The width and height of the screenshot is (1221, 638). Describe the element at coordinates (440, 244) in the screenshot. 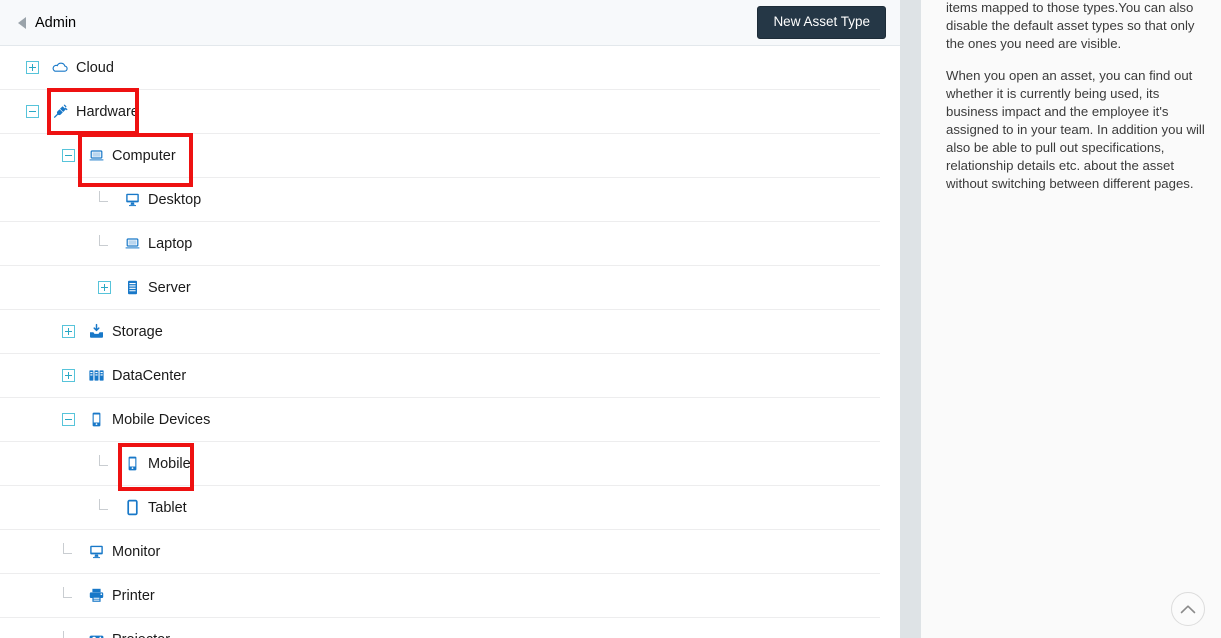

I see `tree-row: Laptop` at that location.